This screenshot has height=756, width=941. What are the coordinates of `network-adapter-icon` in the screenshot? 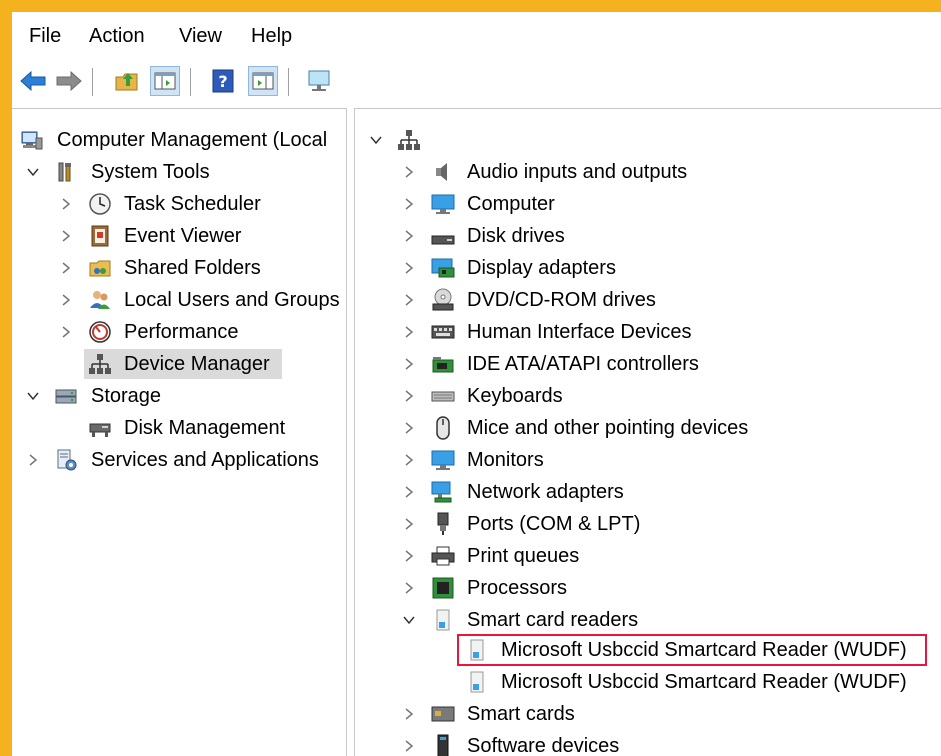 It's located at (441, 492).